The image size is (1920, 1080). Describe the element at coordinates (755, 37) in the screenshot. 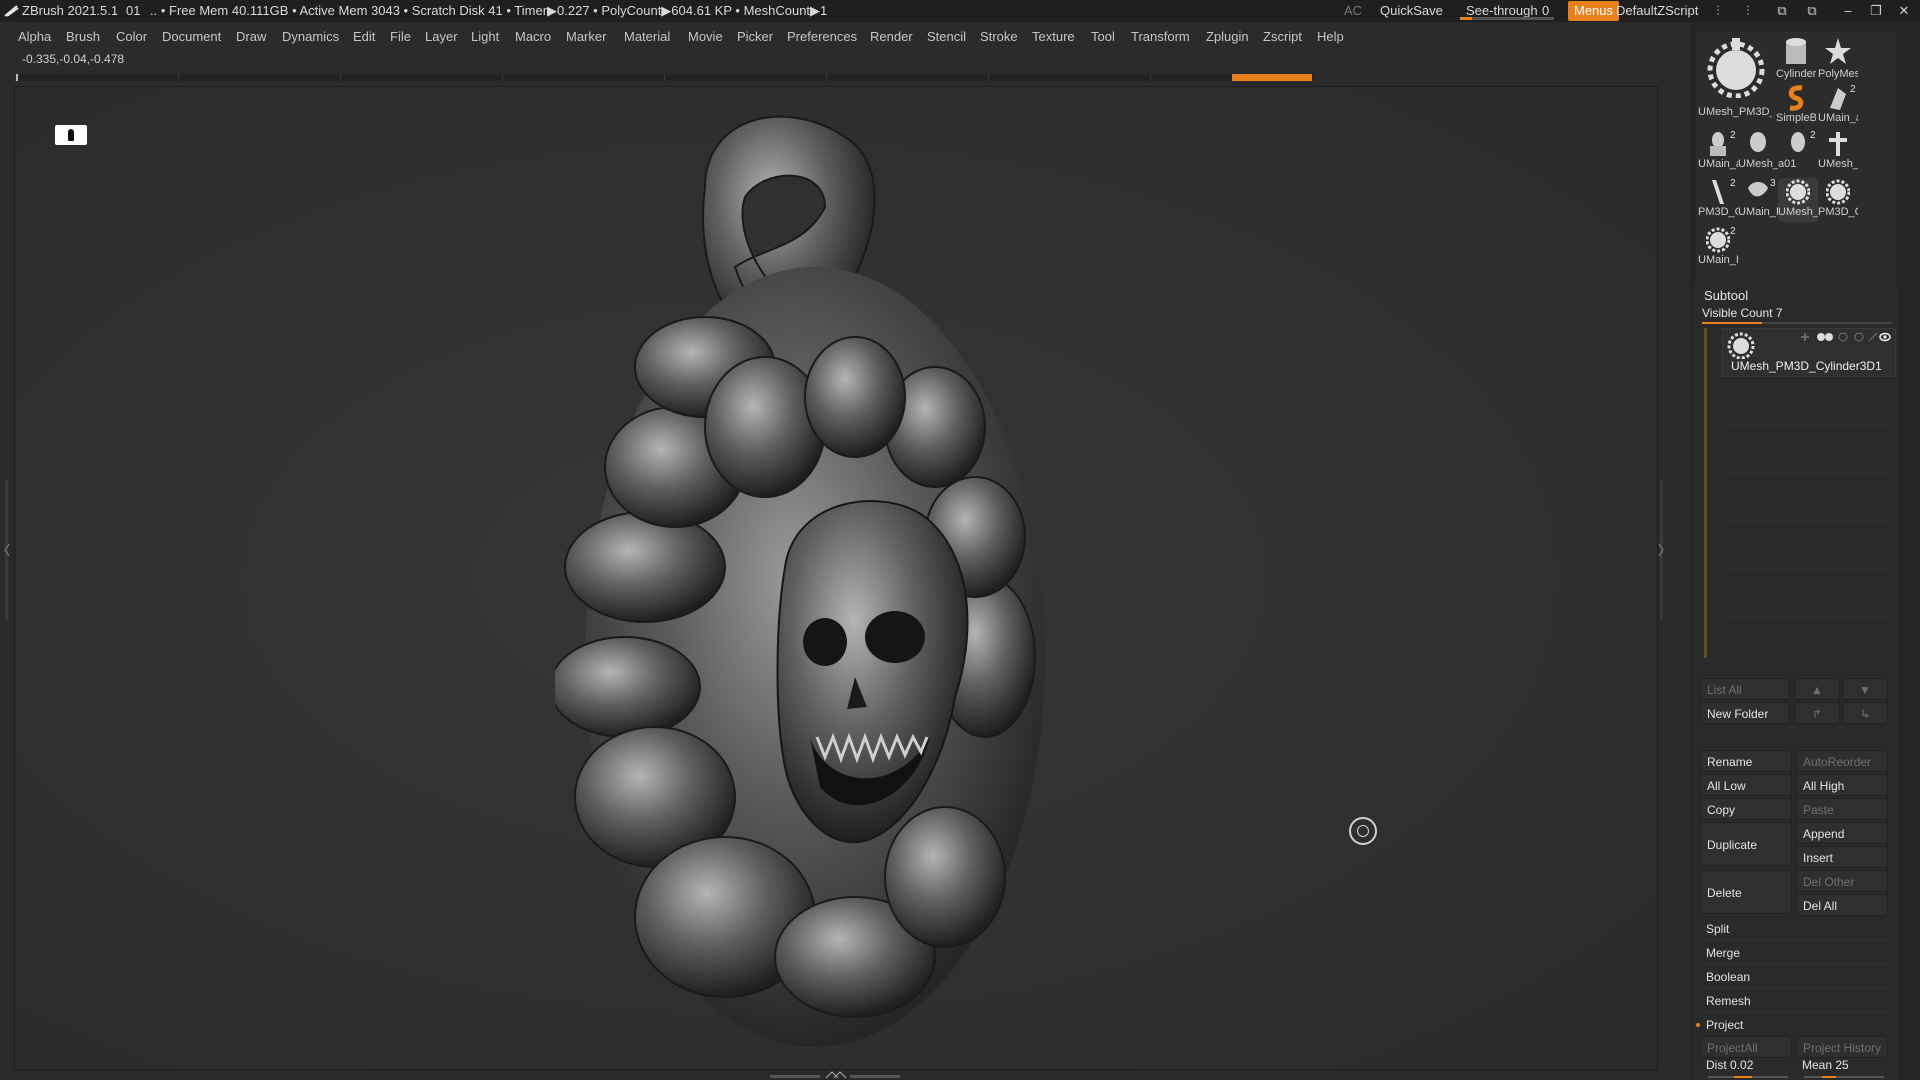

I see `menu-picker: Picker` at that location.